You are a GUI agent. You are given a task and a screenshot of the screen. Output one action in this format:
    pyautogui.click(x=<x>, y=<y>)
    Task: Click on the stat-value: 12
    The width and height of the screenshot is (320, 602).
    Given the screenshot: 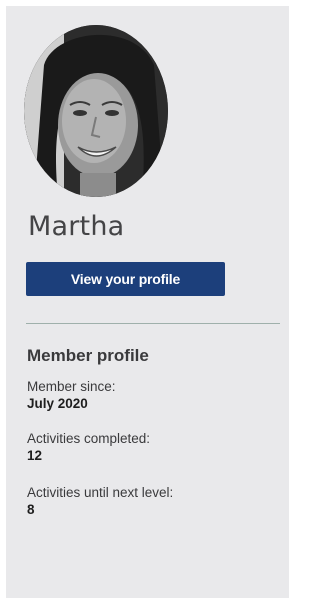 What is the action you would take?
    pyautogui.click(x=35, y=455)
    